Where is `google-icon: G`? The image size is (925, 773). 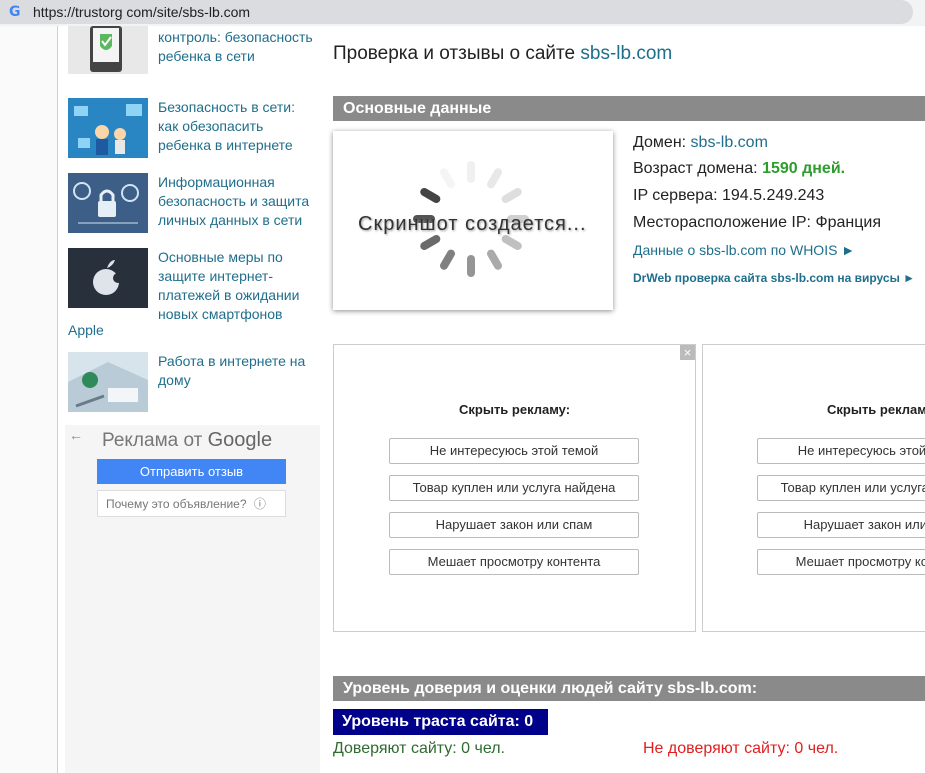 google-icon: G is located at coordinates (15, 12).